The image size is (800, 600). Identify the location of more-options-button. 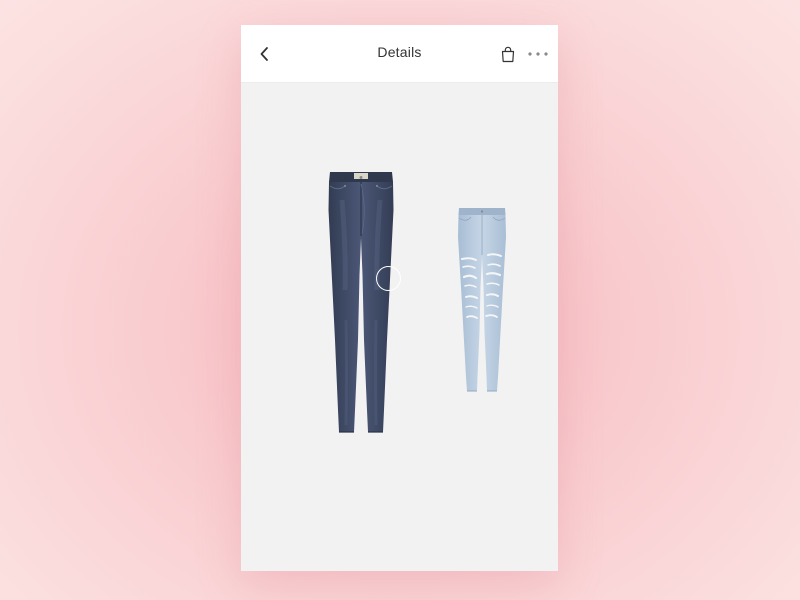
(538, 54).